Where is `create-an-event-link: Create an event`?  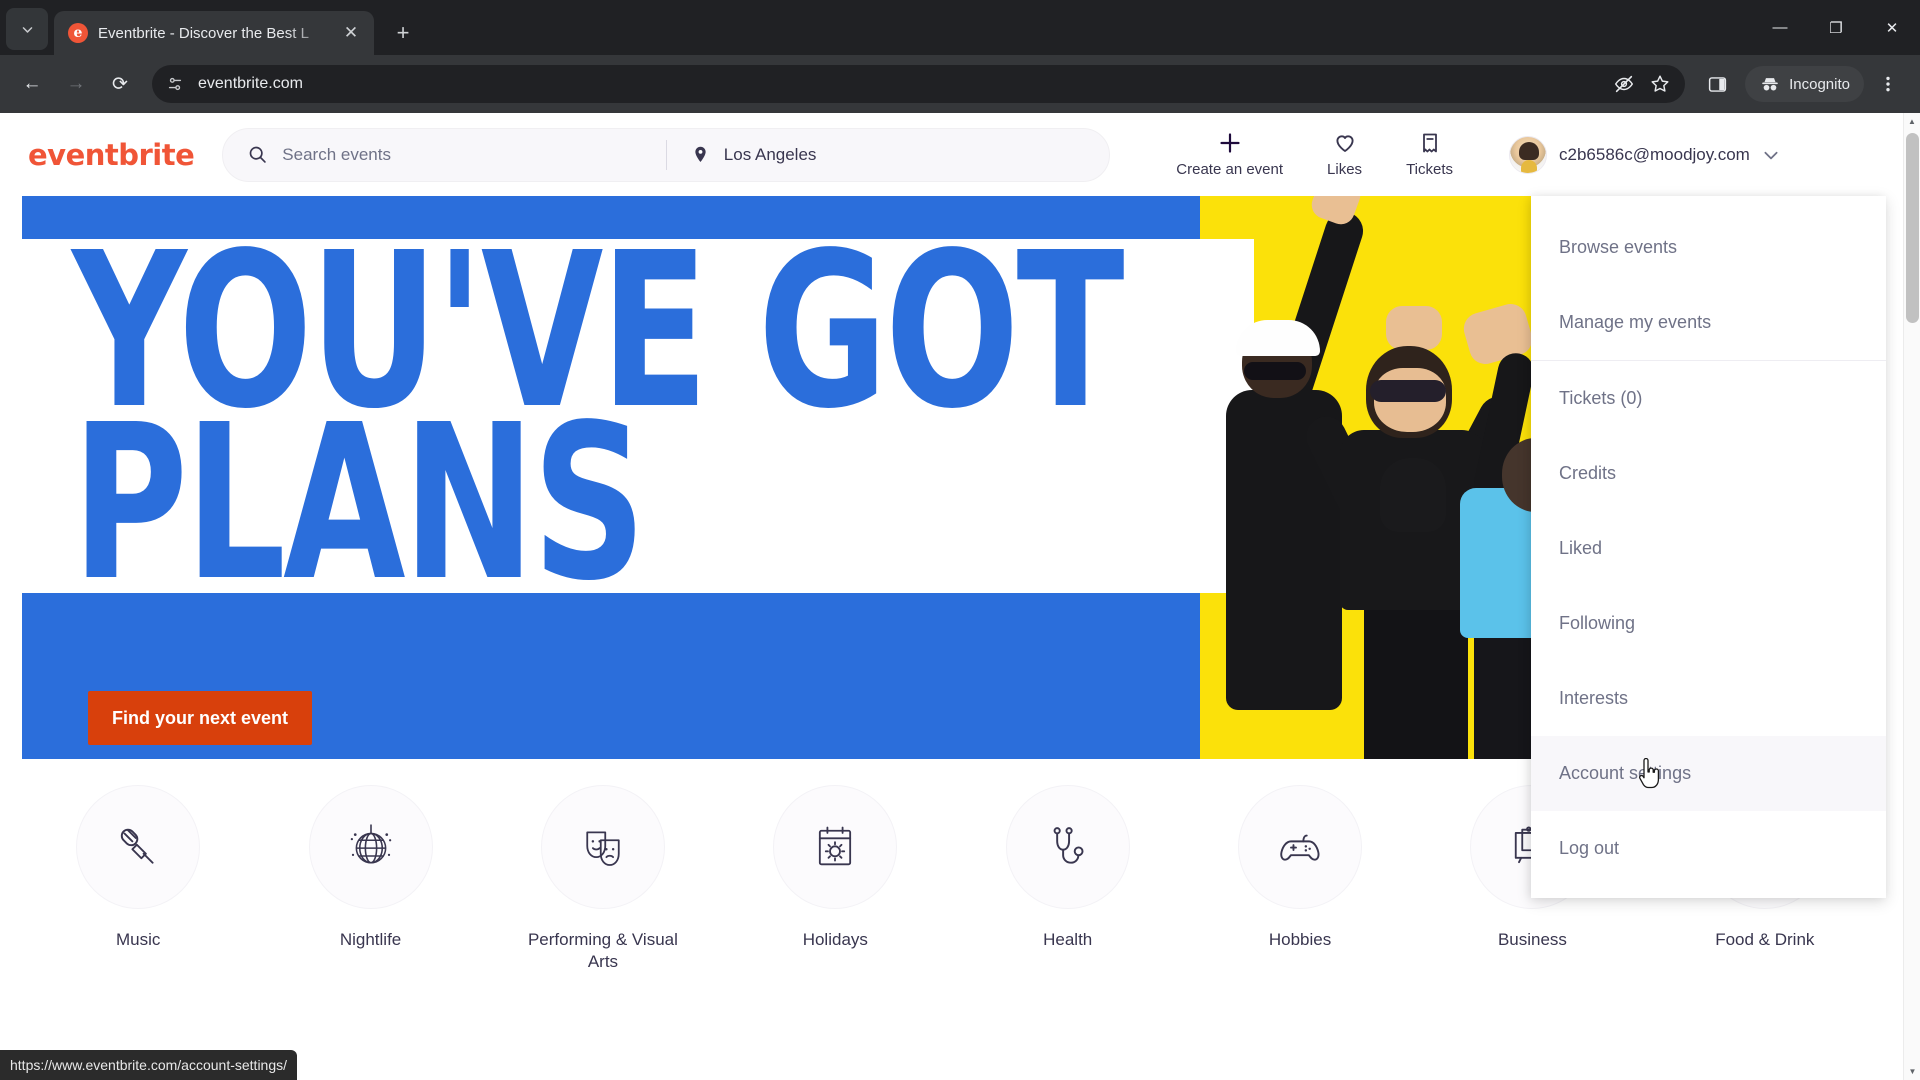 create-an-event-link: Create an event is located at coordinates (1229, 154).